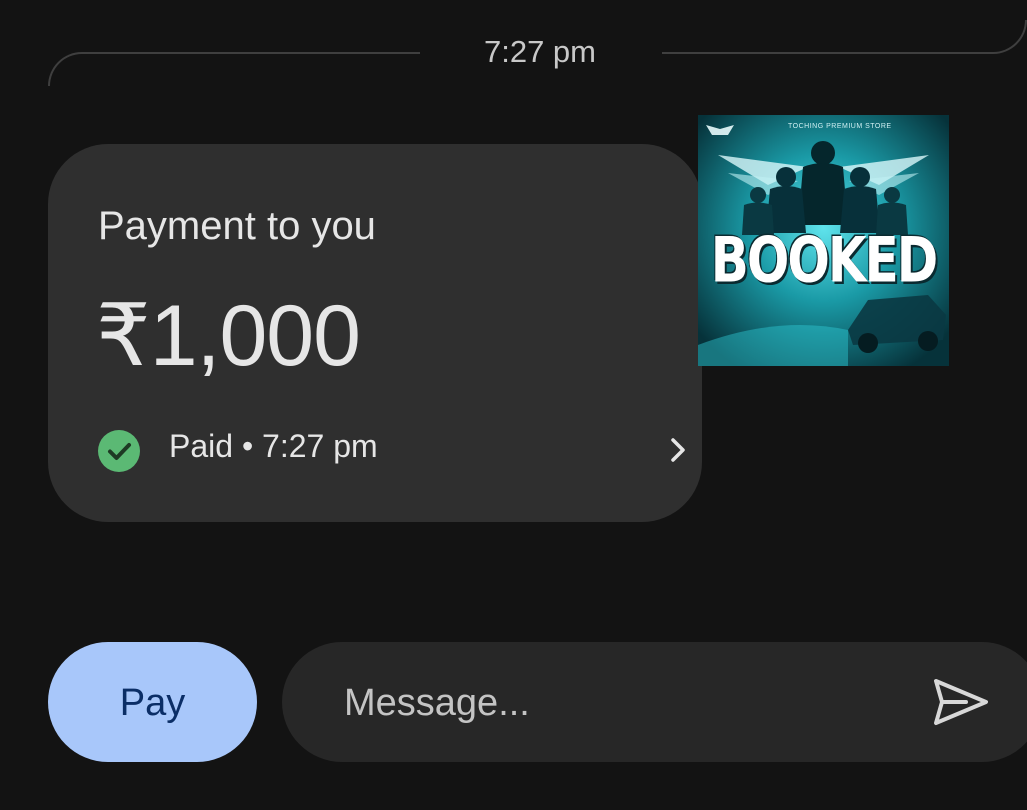  Describe the element at coordinates (840, 126) in the screenshot. I see `image-store-text: TOCHING PREMIUM STORE` at that location.